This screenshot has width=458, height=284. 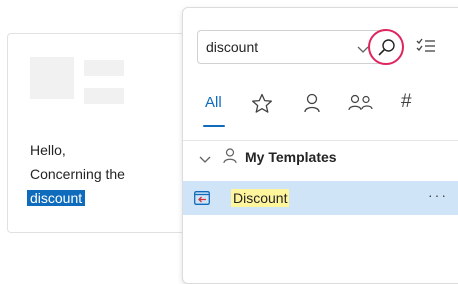 What do you see at coordinates (52, 78) in the screenshot?
I see `image-placeholder` at bounding box center [52, 78].